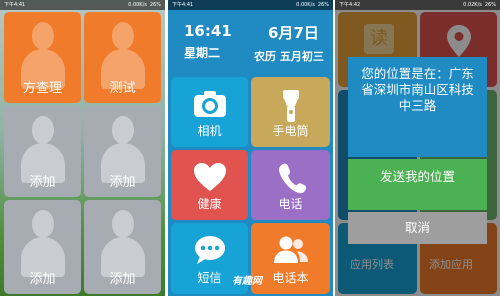  Describe the element at coordinates (417, 228) in the screenshot. I see `cancel-button: 取消` at that location.